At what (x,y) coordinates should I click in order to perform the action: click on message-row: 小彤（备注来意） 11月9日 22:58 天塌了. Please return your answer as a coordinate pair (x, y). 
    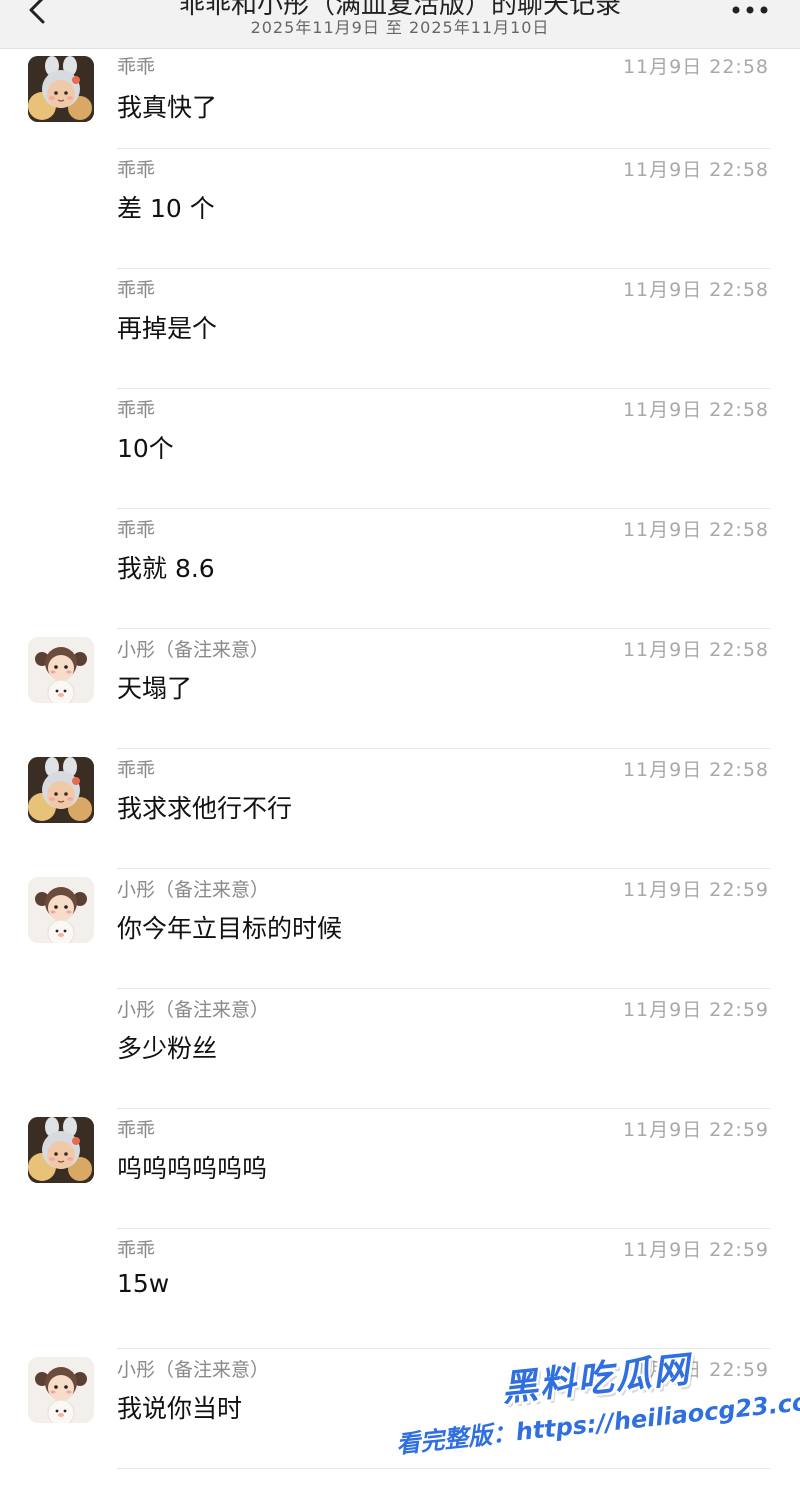
    Looking at the image, I should click on (400, 689).